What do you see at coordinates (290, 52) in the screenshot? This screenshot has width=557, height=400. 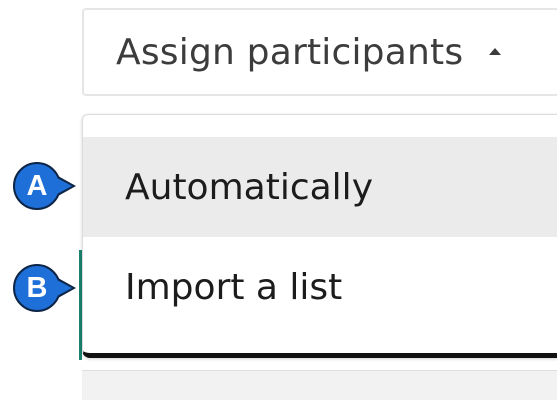 I see `assign-participants-label: Assign participants` at bounding box center [290, 52].